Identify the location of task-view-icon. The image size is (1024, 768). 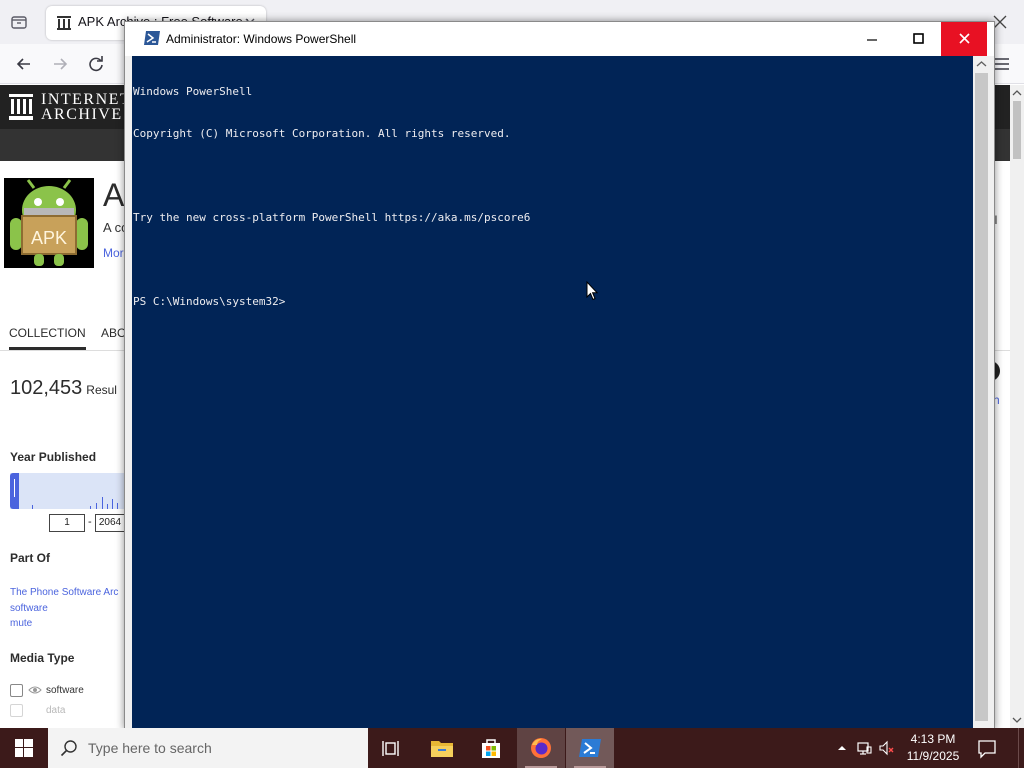
(390, 748).